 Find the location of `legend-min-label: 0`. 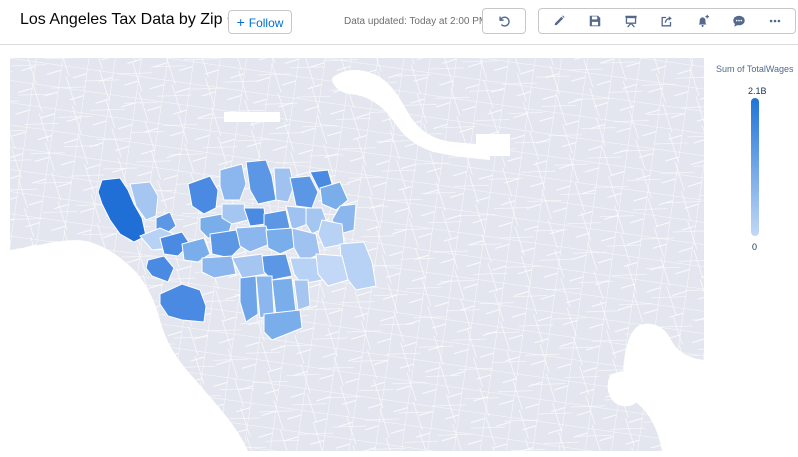

legend-min-label: 0 is located at coordinates (755, 247).